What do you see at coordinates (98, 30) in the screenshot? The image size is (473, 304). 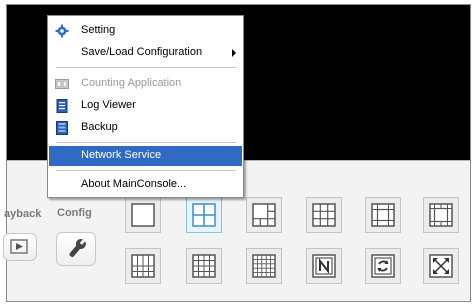 I see `menu-item-setting-label: Setting` at bounding box center [98, 30].